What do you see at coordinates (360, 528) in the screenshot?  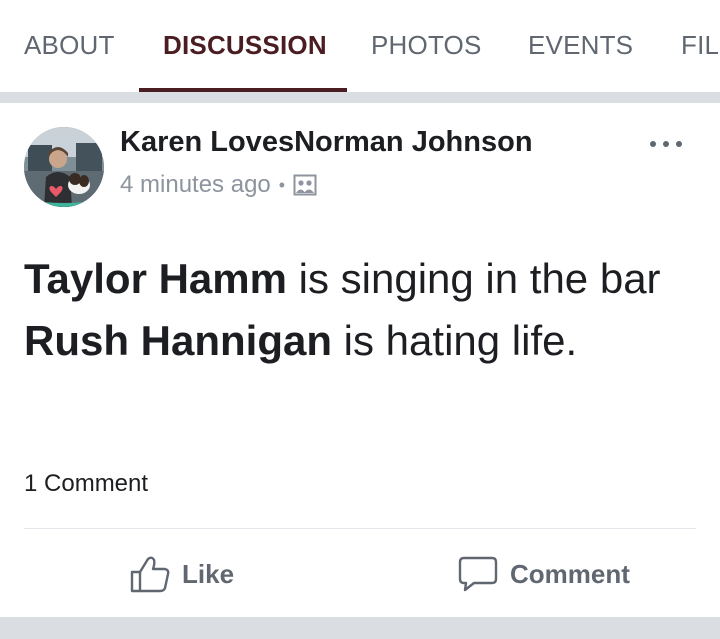 I see `actions-divider` at bounding box center [360, 528].